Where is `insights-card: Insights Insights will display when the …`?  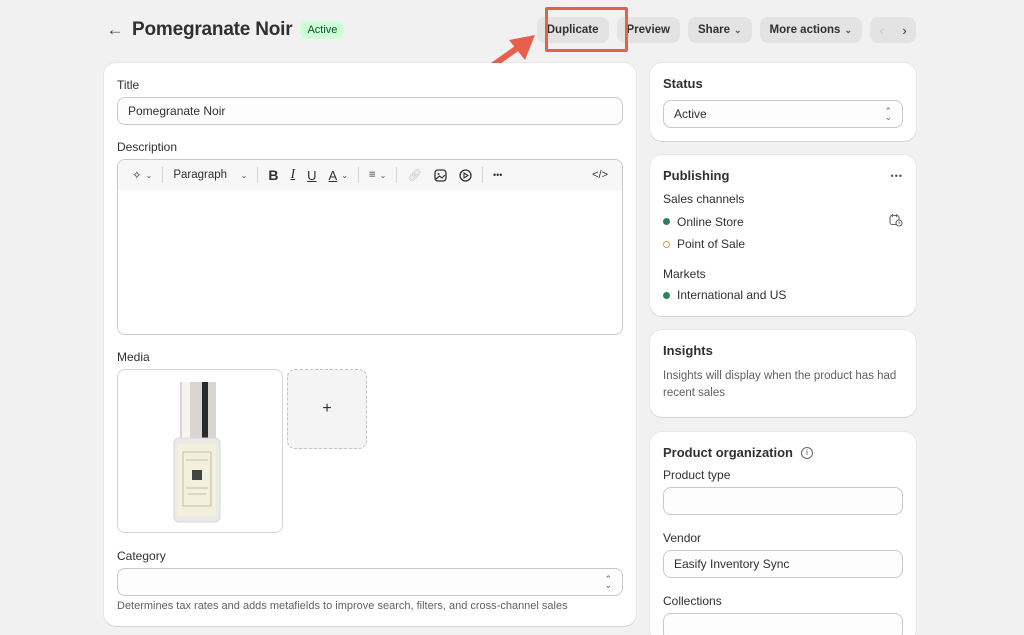 insights-card: Insights Insights will display when the … is located at coordinates (783, 373).